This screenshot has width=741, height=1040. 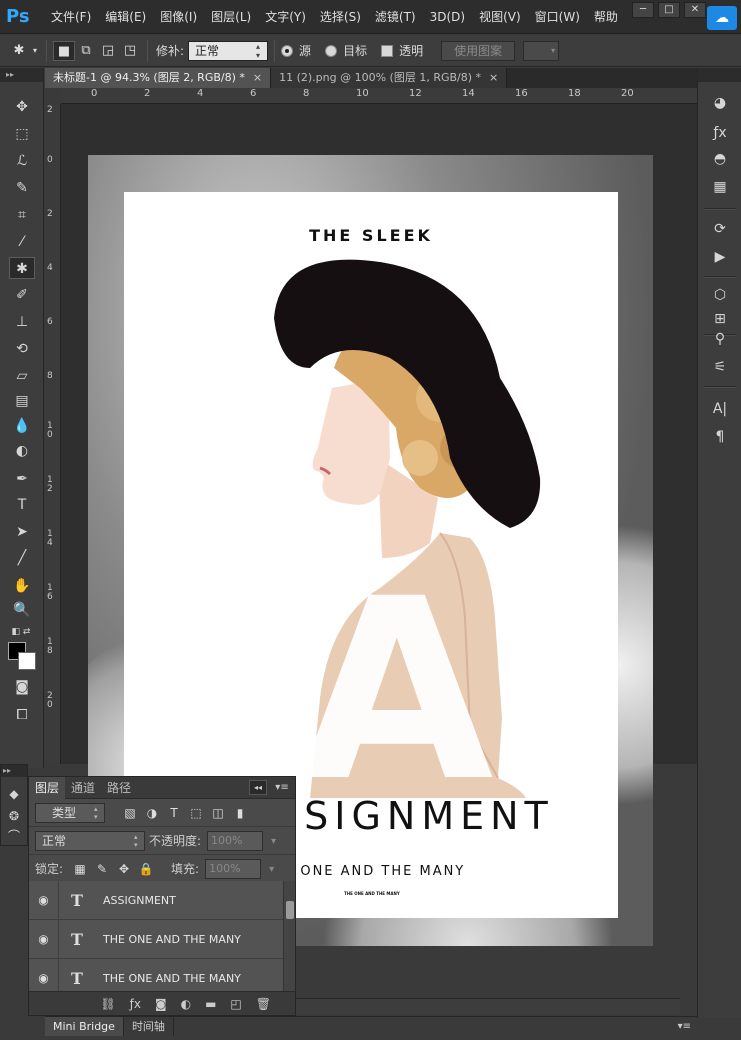 I want to click on menu-layer: 图层(L), so click(x=231, y=17).